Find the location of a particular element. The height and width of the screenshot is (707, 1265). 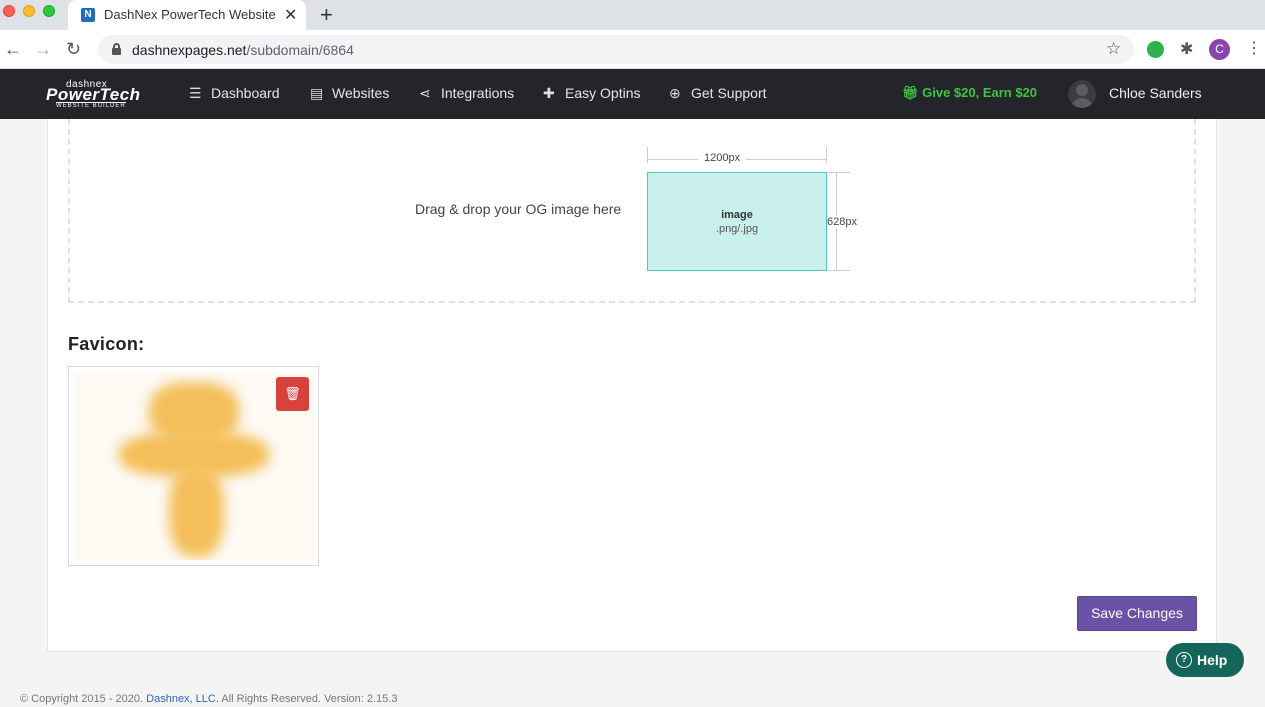

list-icon: ☰ is located at coordinates (195, 93).